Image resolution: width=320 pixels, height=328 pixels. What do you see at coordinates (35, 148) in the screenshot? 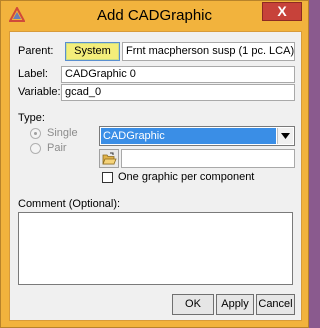
I see `type-pair-radio` at bounding box center [35, 148].